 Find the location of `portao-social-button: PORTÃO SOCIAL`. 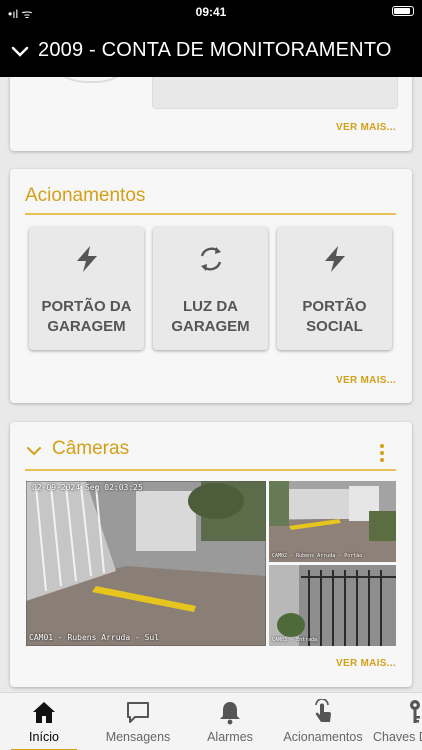

portao-social-button: PORTÃO SOCIAL is located at coordinates (334, 288).